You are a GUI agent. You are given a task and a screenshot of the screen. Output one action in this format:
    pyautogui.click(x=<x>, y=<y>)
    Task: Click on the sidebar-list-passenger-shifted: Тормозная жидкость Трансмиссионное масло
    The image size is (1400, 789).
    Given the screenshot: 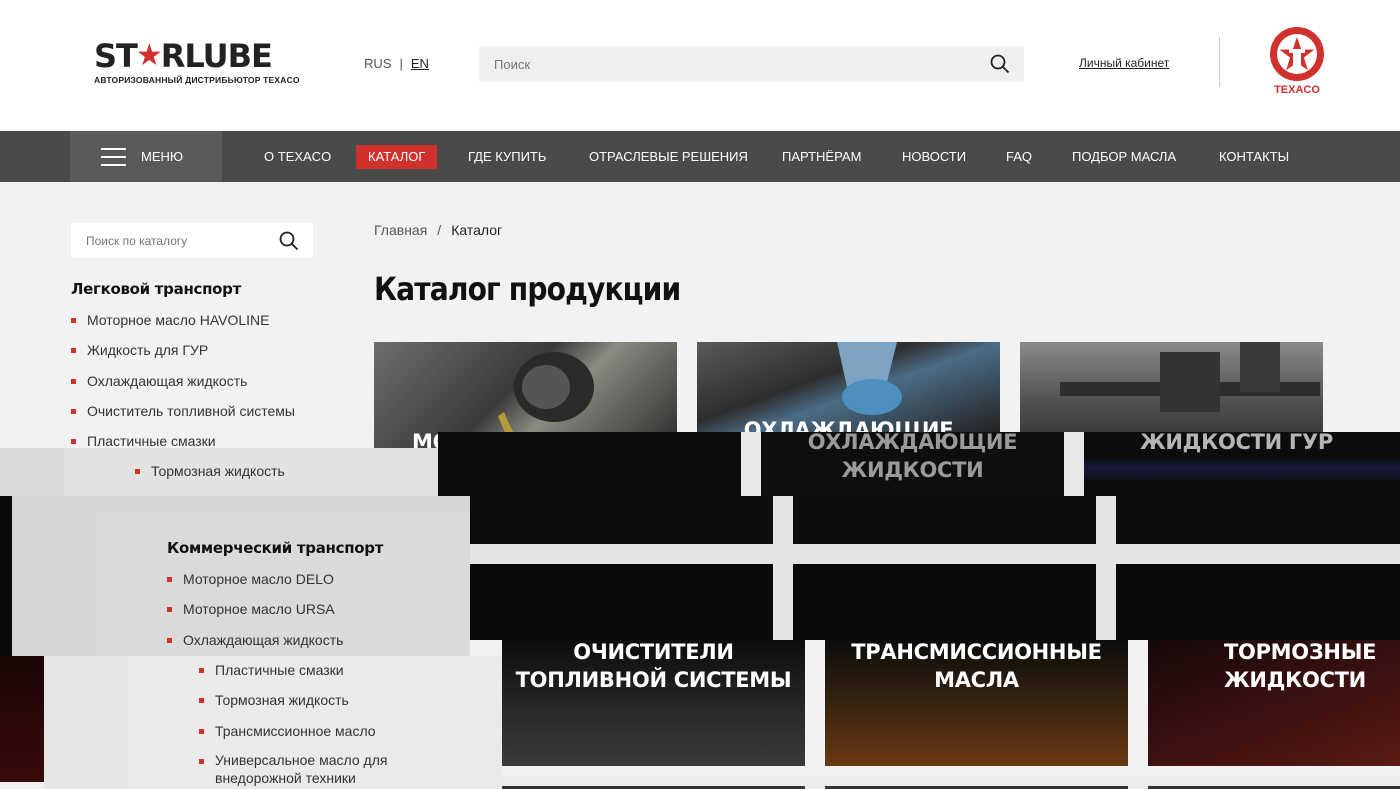 What is the action you would take?
    pyautogui.click(x=223, y=491)
    